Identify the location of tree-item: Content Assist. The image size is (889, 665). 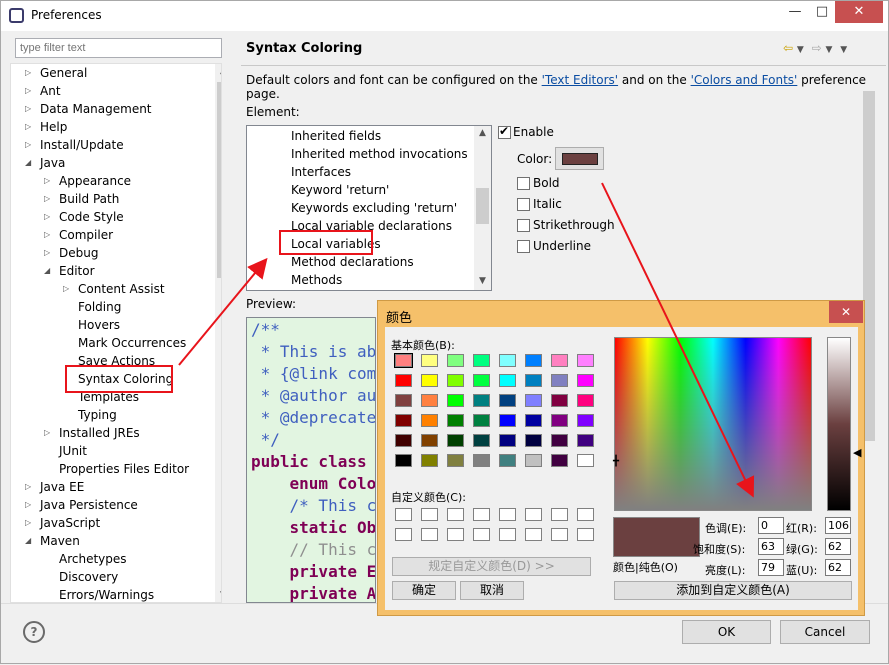
(121, 289).